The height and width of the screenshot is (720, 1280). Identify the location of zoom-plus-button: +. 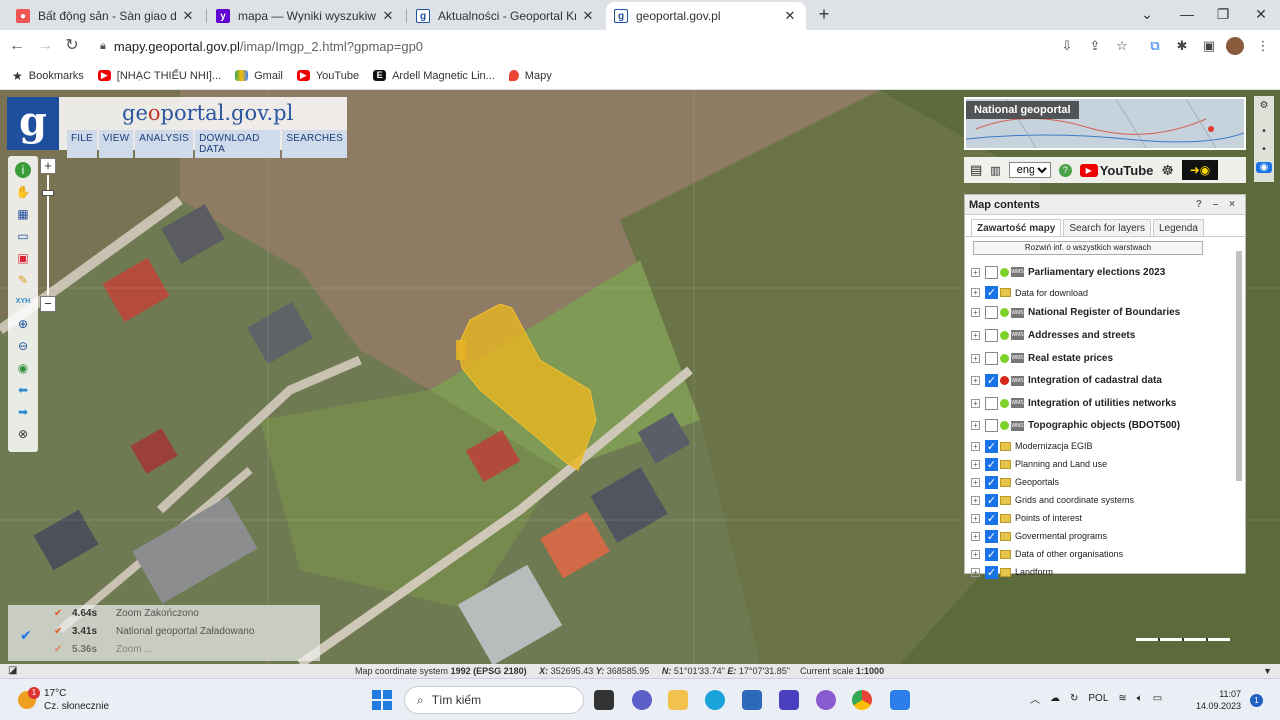
(48, 166).